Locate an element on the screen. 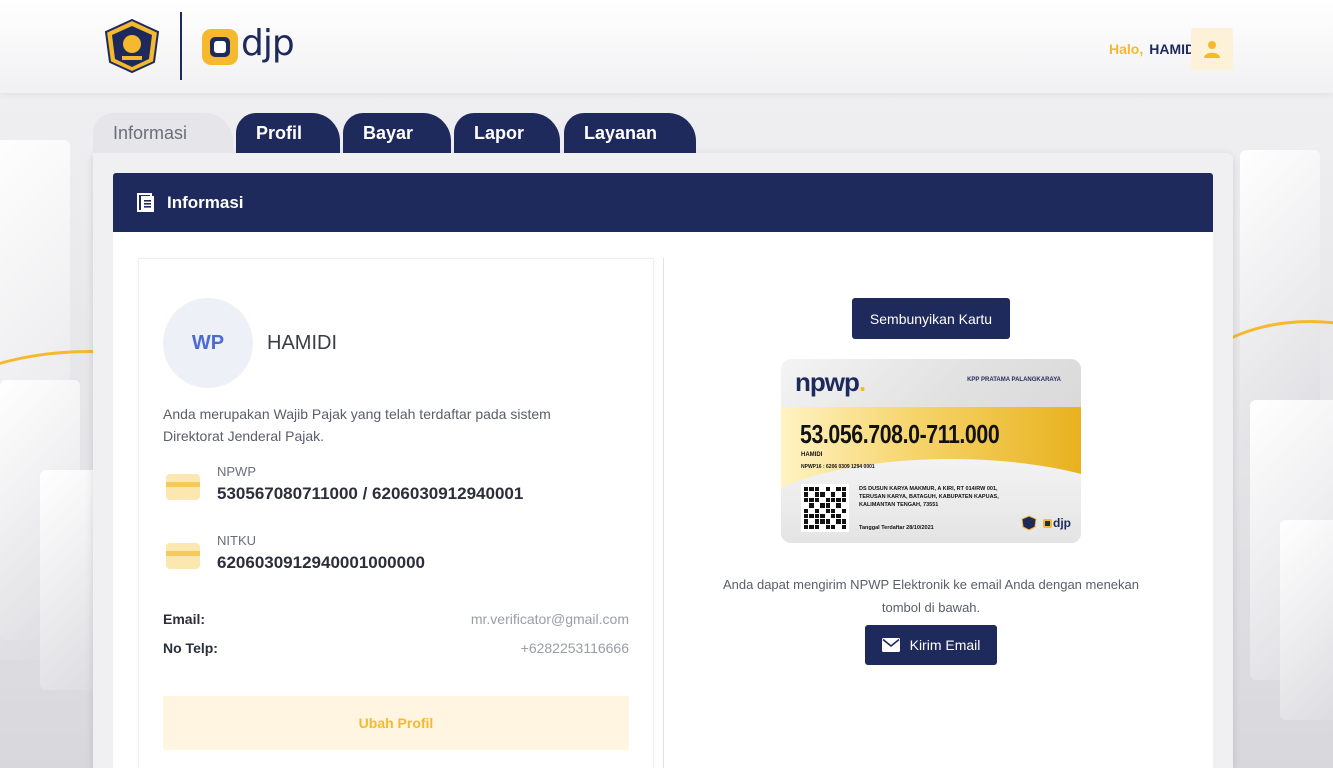  envelope-icon is located at coordinates (890, 645).